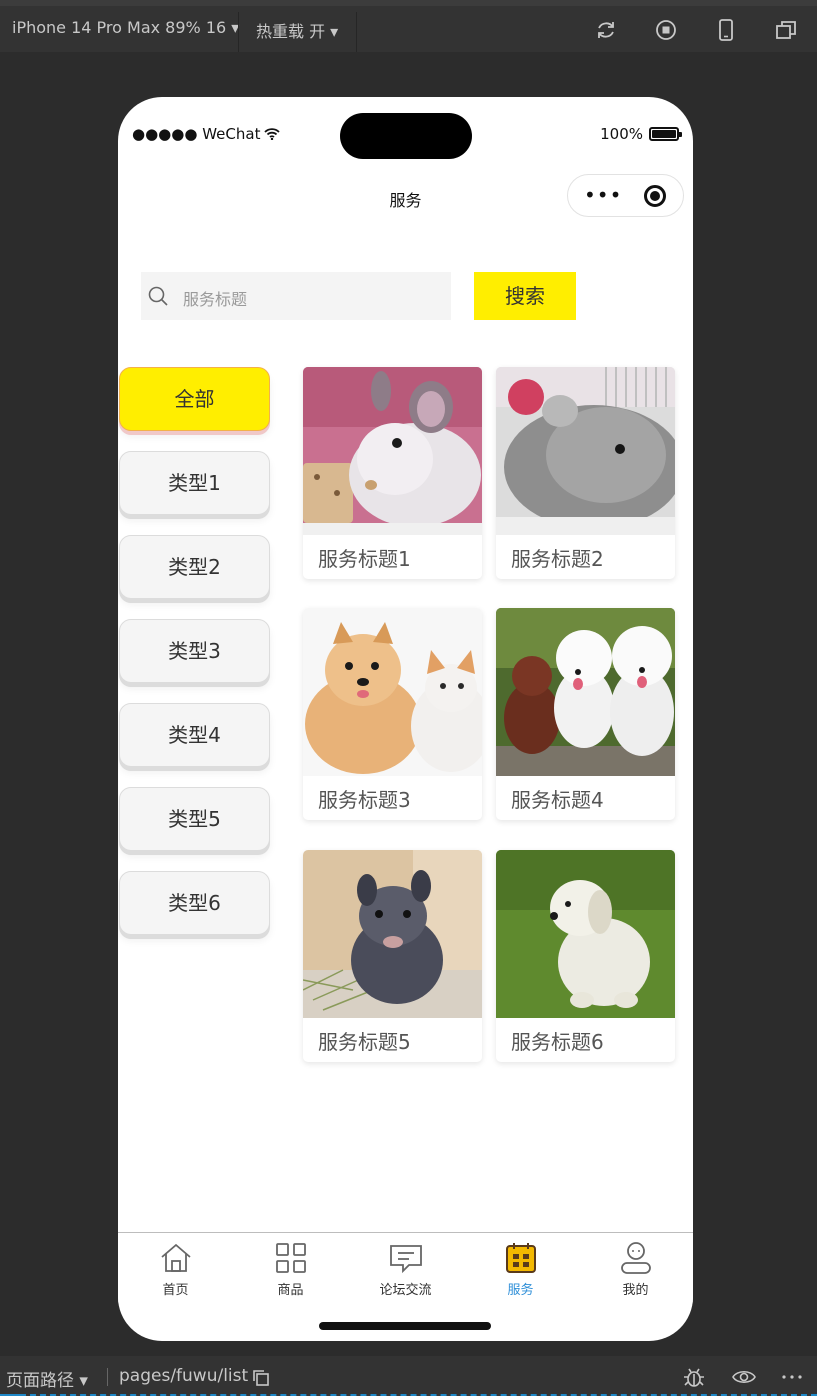 This screenshot has width=817, height=1396. I want to click on page-path: pages/fuwu/list, so click(184, 1376).